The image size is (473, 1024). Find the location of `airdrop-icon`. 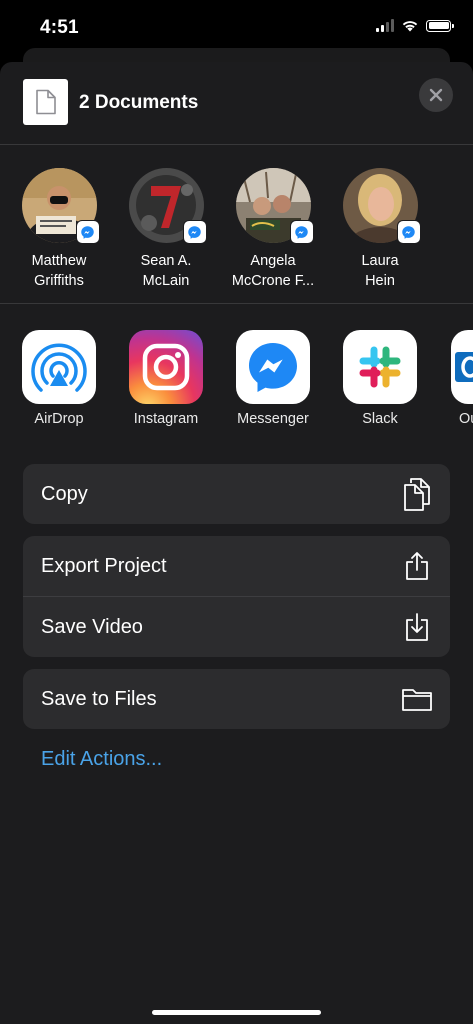

airdrop-icon is located at coordinates (59, 367).